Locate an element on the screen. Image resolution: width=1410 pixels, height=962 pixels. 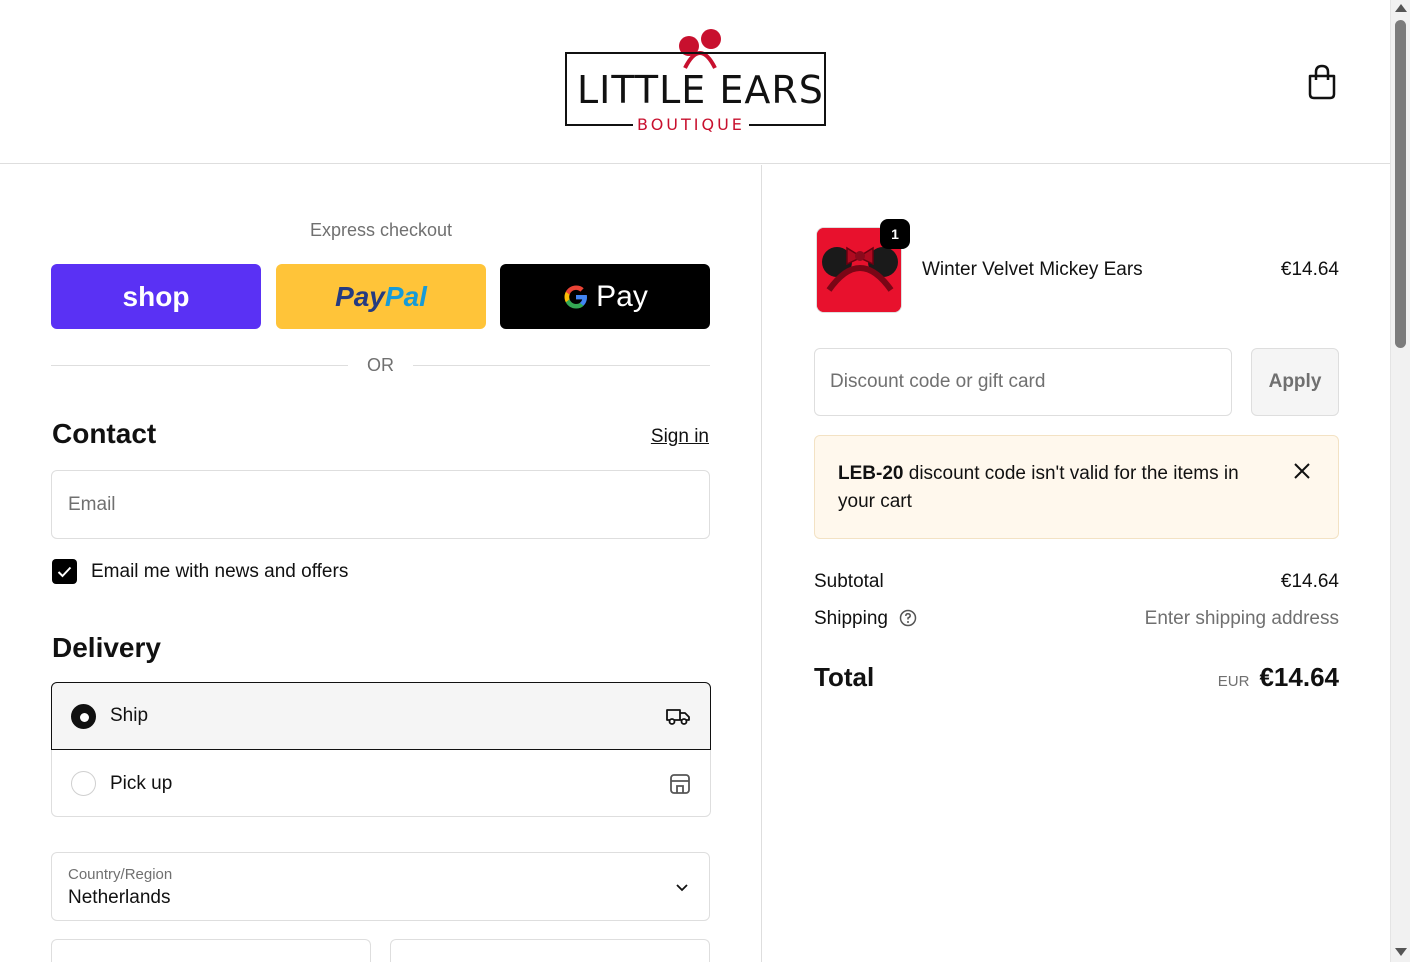
shop-pay-button: shop is located at coordinates (156, 296).